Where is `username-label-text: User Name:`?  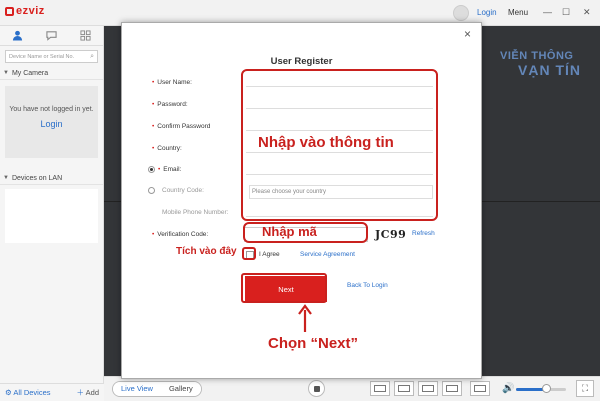 username-label-text: User Name: is located at coordinates (174, 82).